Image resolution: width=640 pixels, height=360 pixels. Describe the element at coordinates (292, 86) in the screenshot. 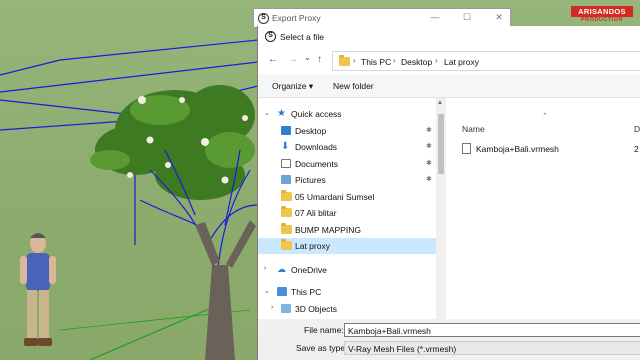

I see `organize-button: Organize ▾` at that location.